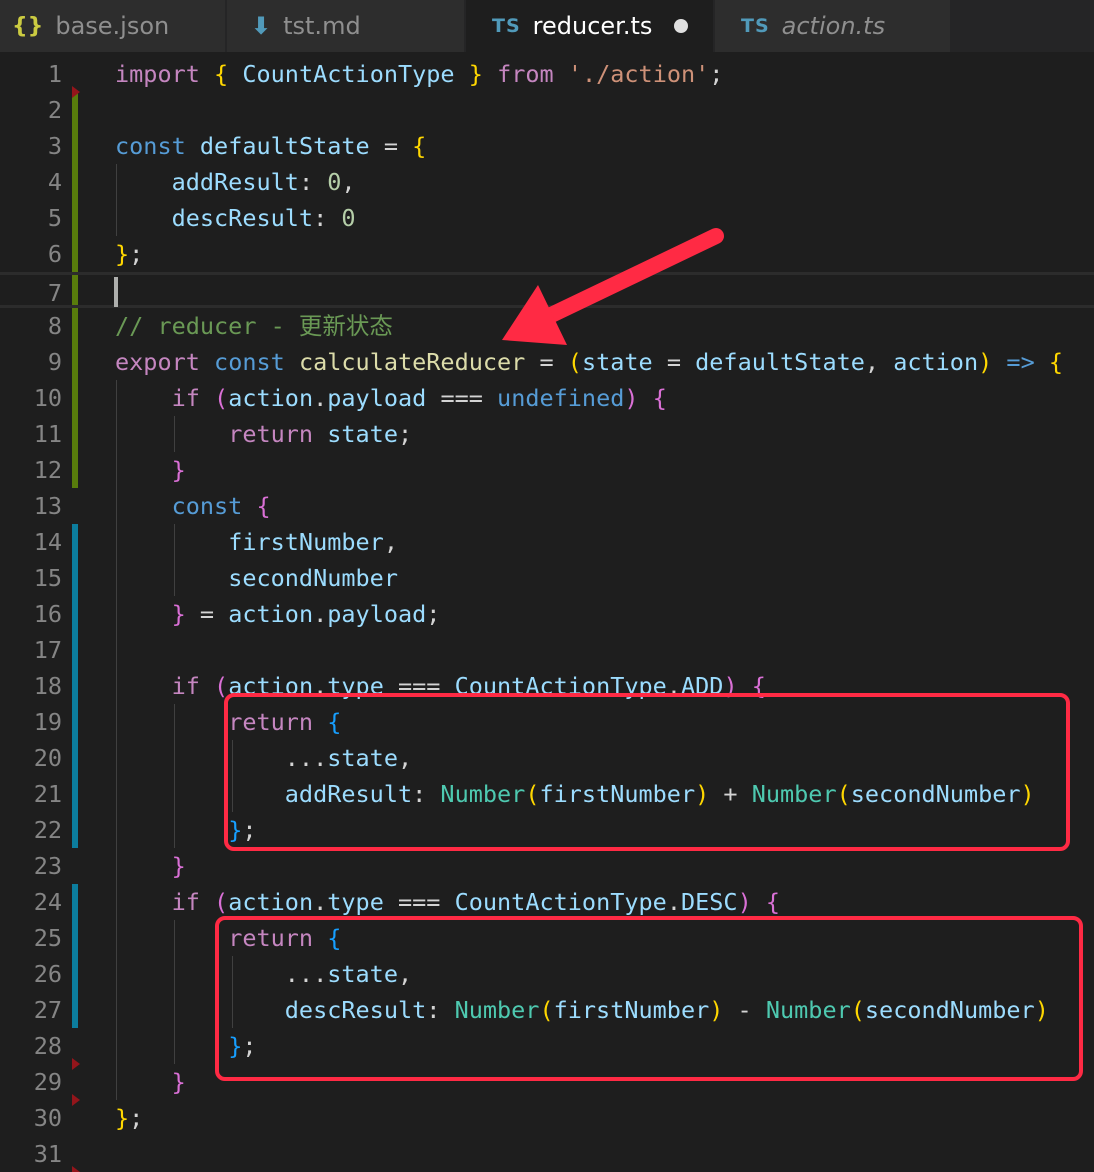  I want to click on tab-base-json: {} base.json, so click(113, 26).